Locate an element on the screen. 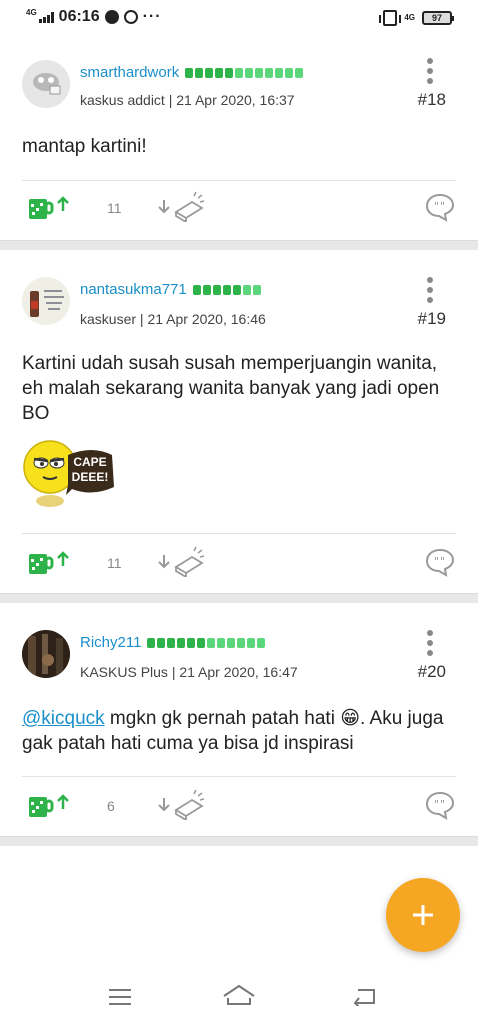 Image resolution: width=478 pixels, height=1024 pixels. post-date: 21 Apr 2020, 16:46 is located at coordinates (206, 319).